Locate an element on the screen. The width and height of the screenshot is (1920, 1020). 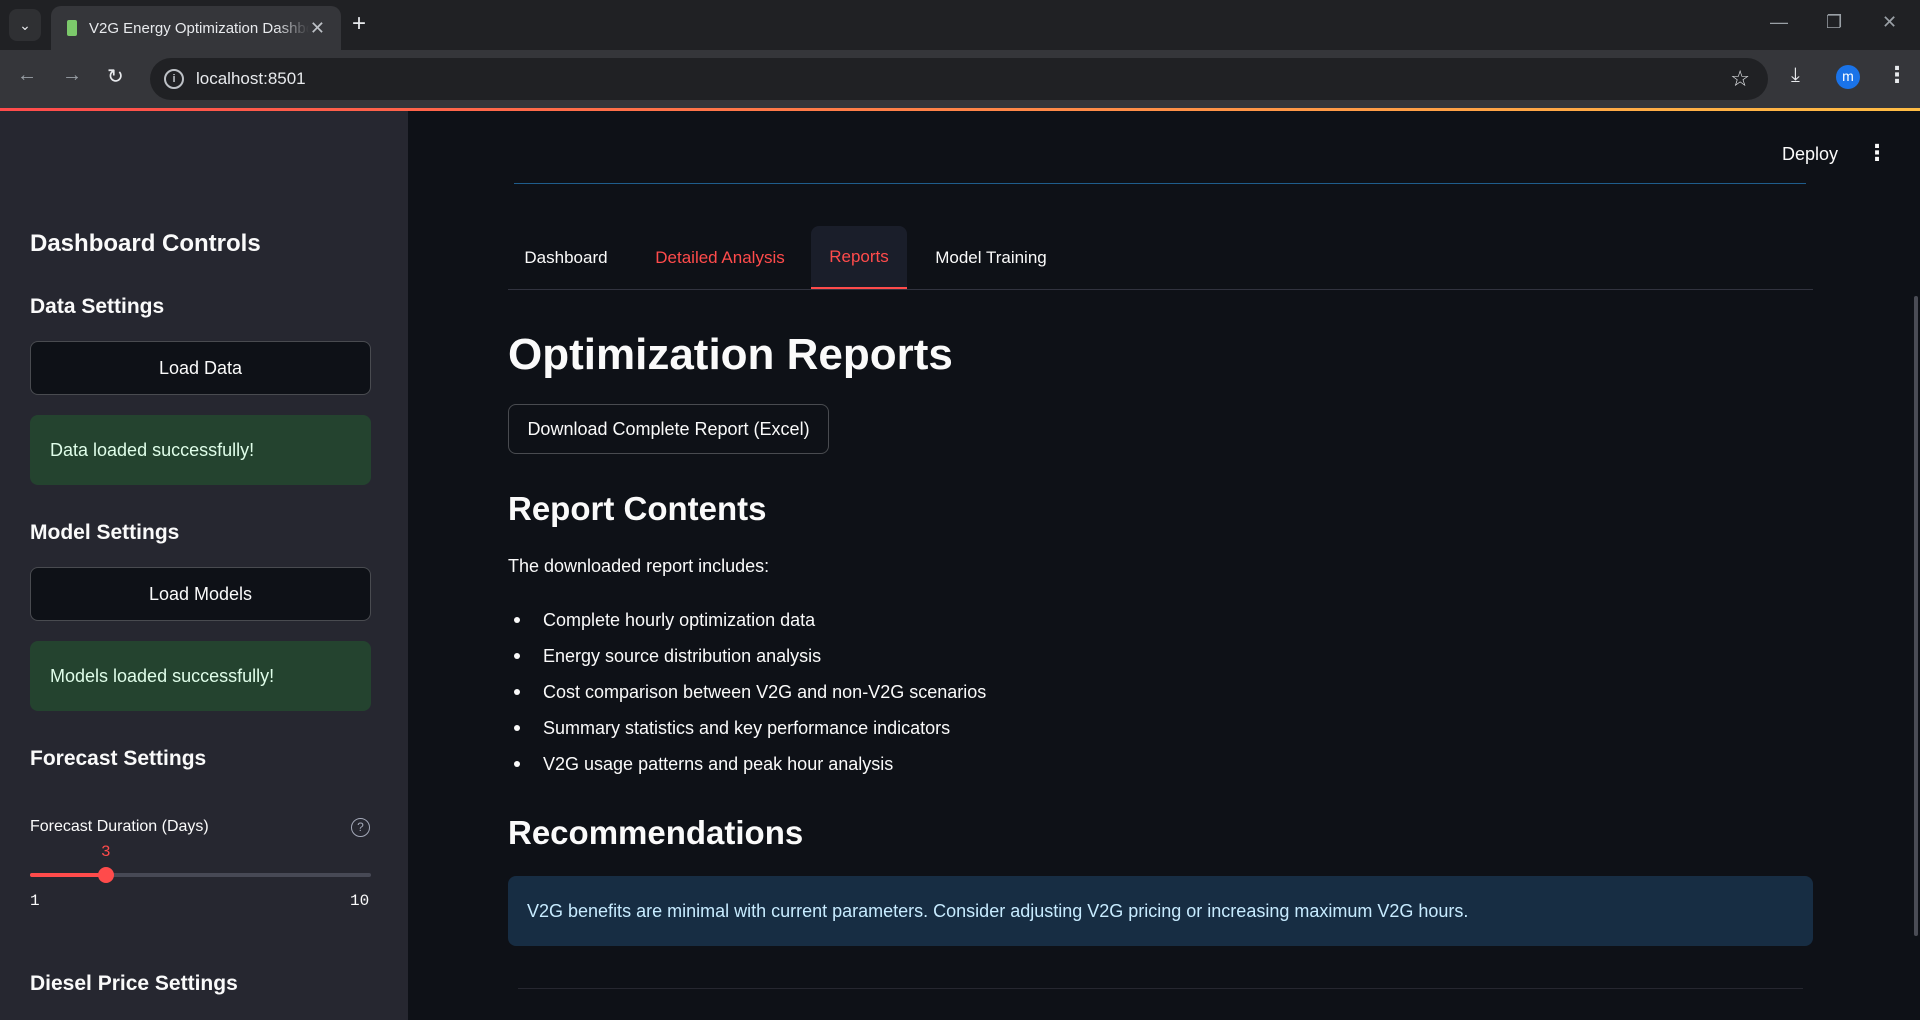
help-icon: ? is located at coordinates (360, 827).